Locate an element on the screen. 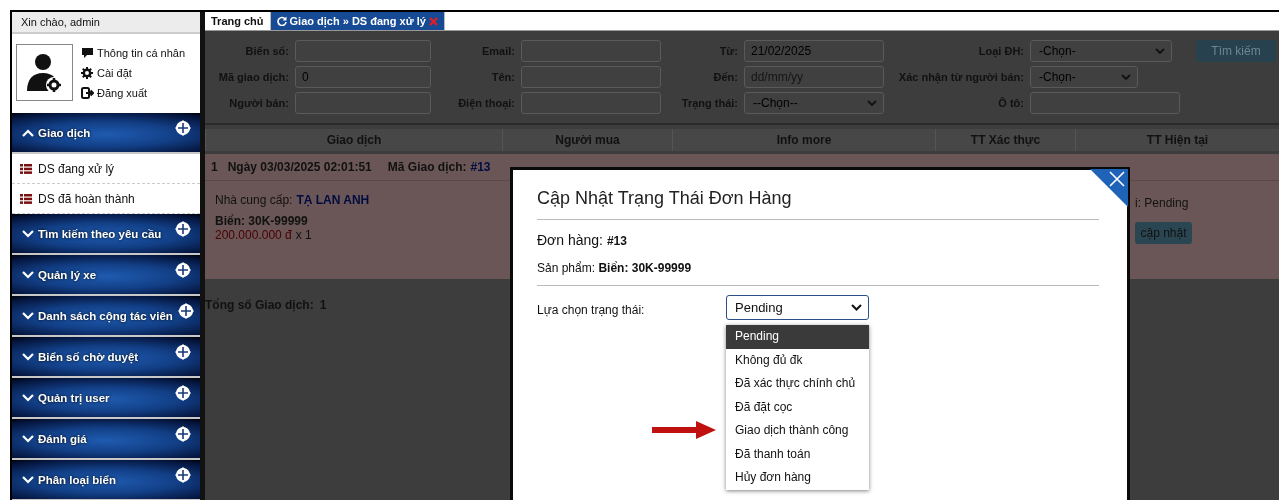 This screenshot has width=1279, height=500. menu-header: Quản lý xe is located at coordinates (106, 275).